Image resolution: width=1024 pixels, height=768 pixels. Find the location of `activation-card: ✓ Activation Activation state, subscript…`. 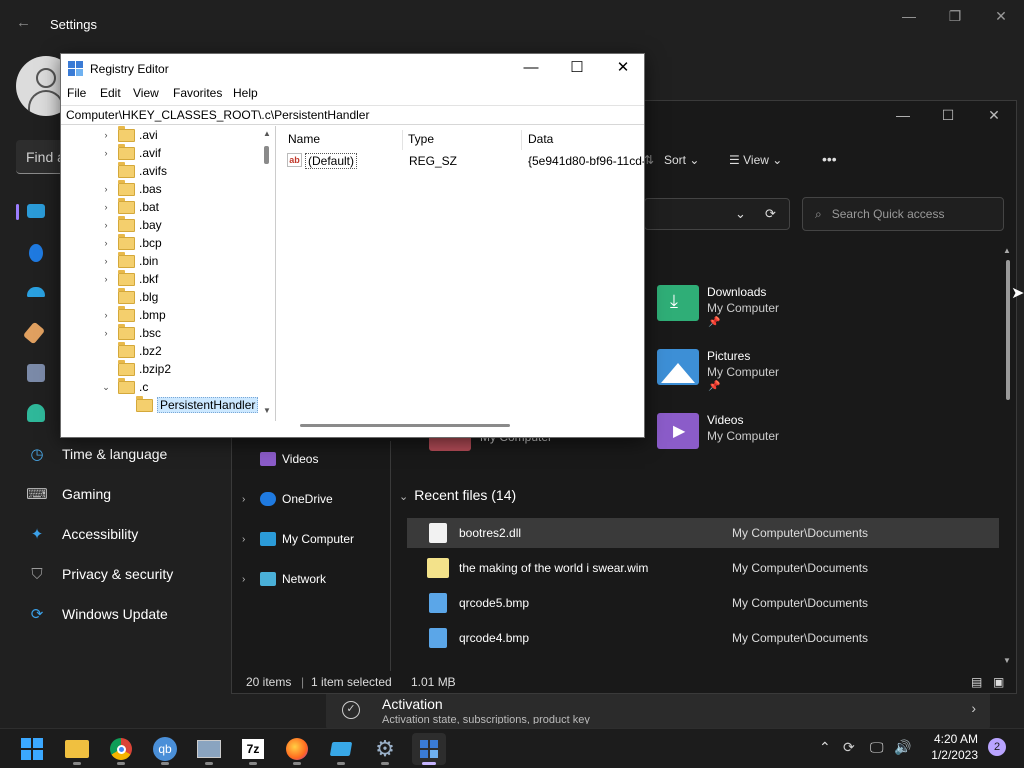

activation-card: ✓ Activation Activation state, subscript… is located at coordinates (658, 710).